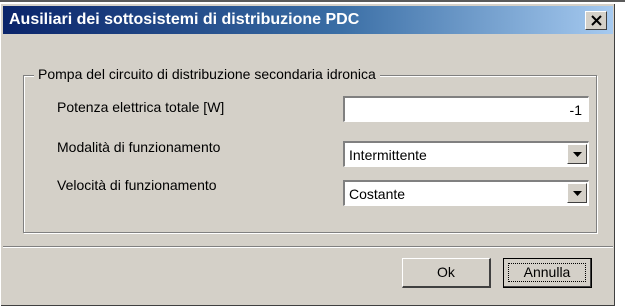  I want to click on separator-highlight, so click(308, 247).